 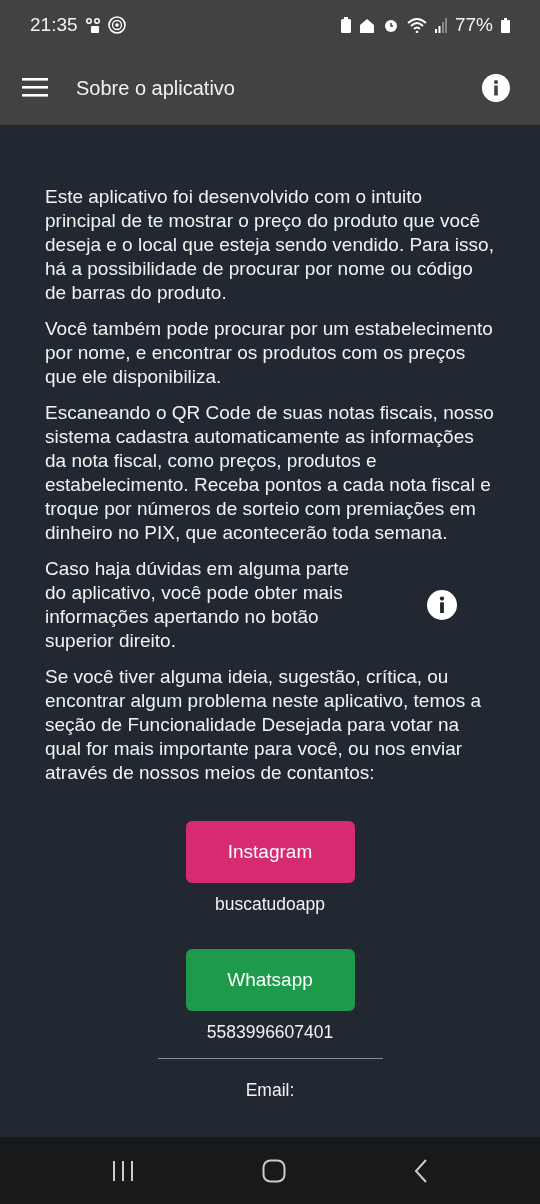 What do you see at coordinates (270, 245) in the screenshot?
I see `paragraph: Este aplicativo foi desenvolvido com o intuito principal de te mostrar o preço do produto que você deseja e o local que esteja sendo vendido. Para isso, há a possibilidade de procurar por nome ou código de barras do produto.` at bounding box center [270, 245].